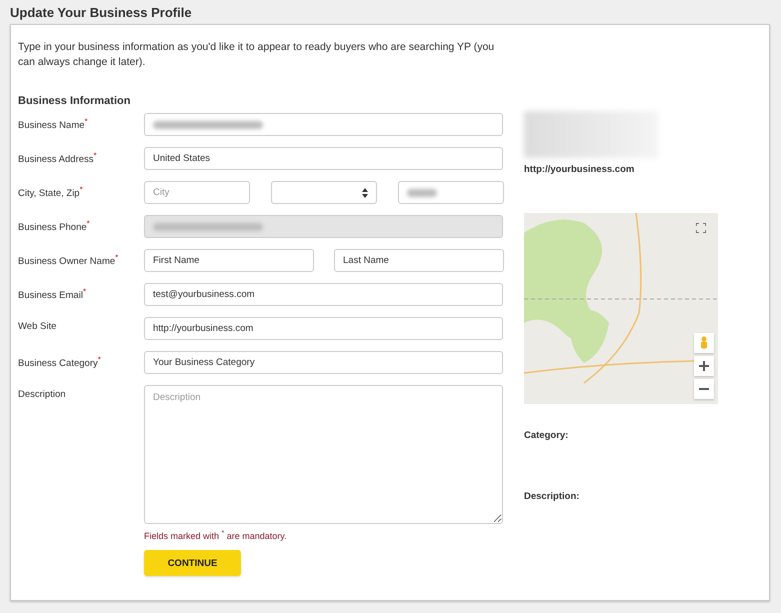  I want to click on field-label: Business Address$^{*}$, so click(58, 158).